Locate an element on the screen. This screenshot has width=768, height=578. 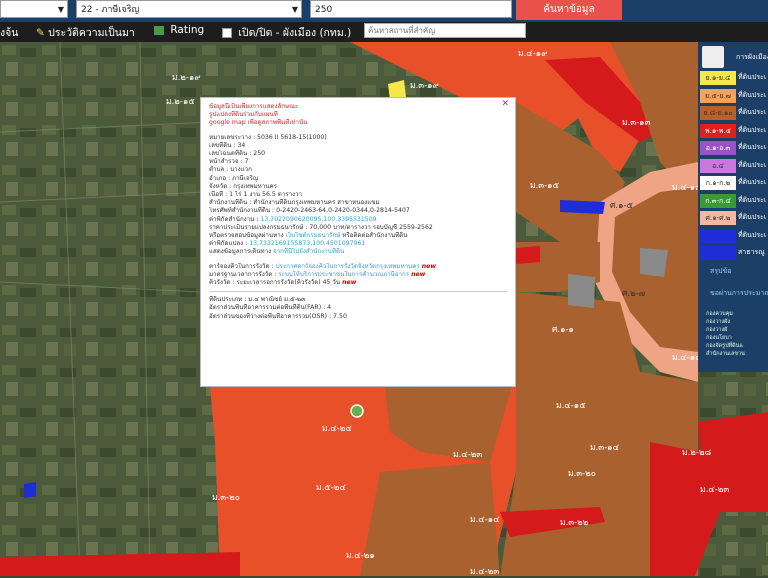
toolbar-item-partial: งจ้น is located at coordinates (9, 32).